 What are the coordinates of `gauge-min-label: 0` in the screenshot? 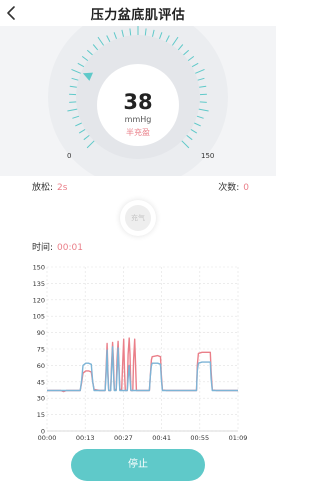 It's located at (69, 156).